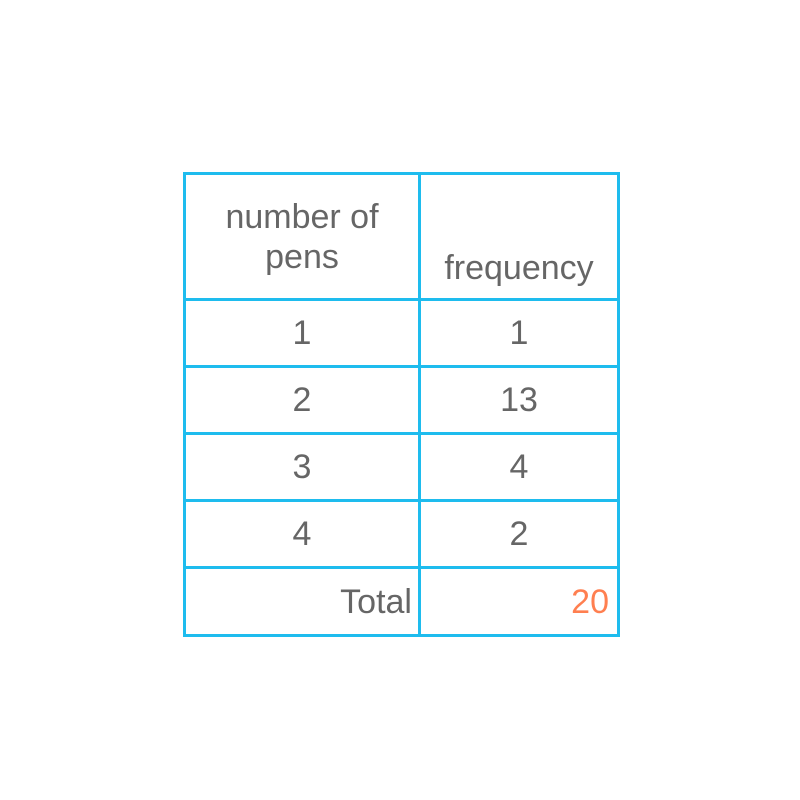 The width and height of the screenshot is (800, 800). Describe the element at coordinates (302, 333) in the screenshot. I see `pens-cell: 1` at that location.